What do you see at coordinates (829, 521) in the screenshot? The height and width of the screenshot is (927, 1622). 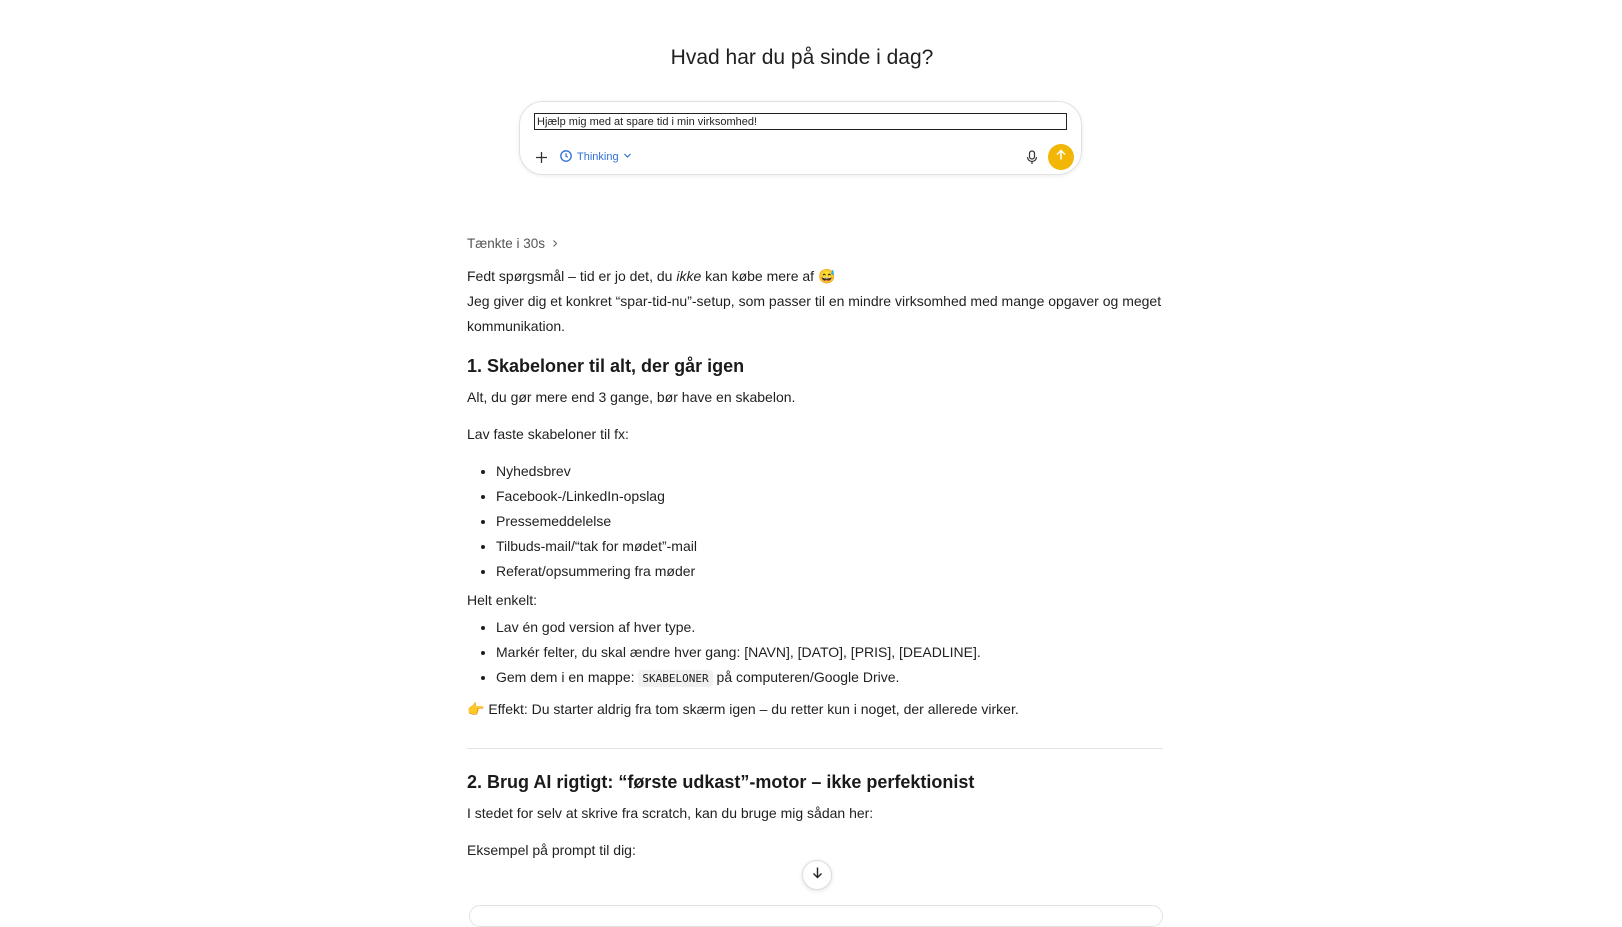 I see `list-item: Pressemeddelelse` at bounding box center [829, 521].